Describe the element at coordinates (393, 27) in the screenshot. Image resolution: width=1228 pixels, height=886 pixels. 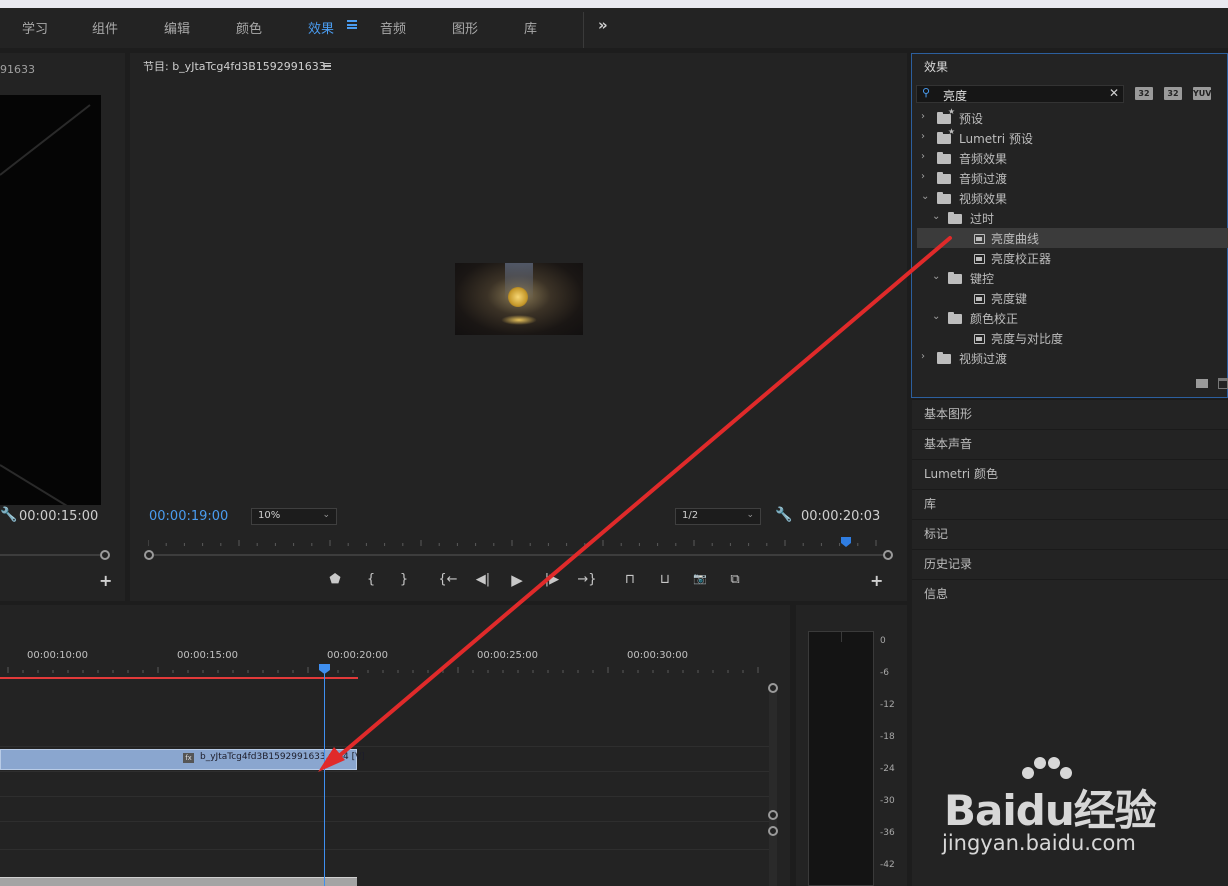
I see `tab-audio: 音频` at that location.